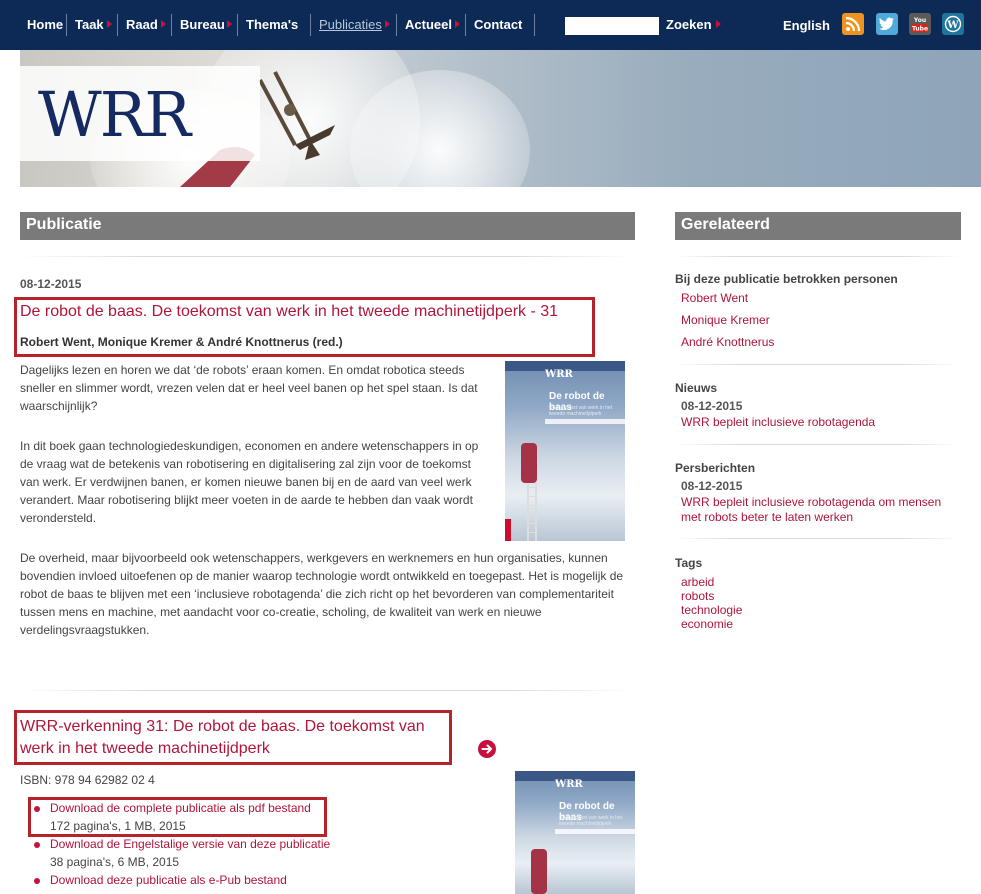  What do you see at coordinates (818, 226) in the screenshot?
I see `gerelateerd-header: Gerelateerd` at bounding box center [818, 226].